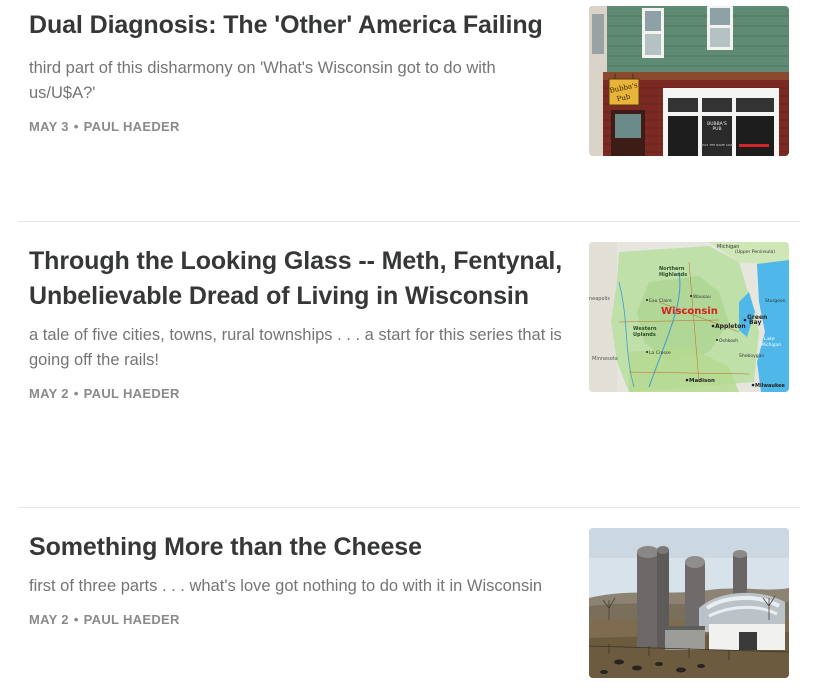 This screenshot has width=821, height=694. What do you see at coordinates (49, 126) in the screenshot?
I see `post-date: MAY 3` at bounding box center [49, 126].